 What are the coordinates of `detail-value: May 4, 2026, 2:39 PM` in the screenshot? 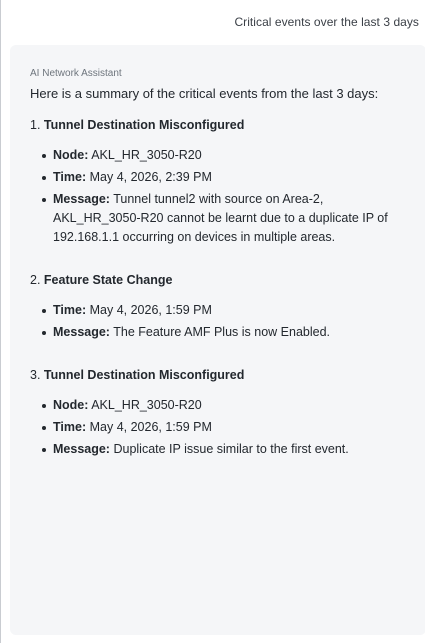 It's located at (150, 177).